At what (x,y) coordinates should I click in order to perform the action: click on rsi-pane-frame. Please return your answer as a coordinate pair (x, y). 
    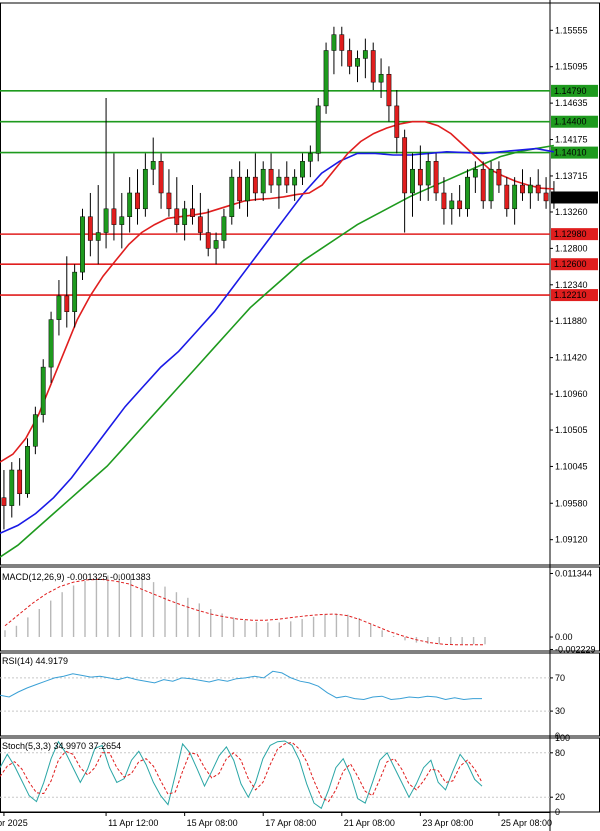
    Looking at the image, I should click on (300, 694).